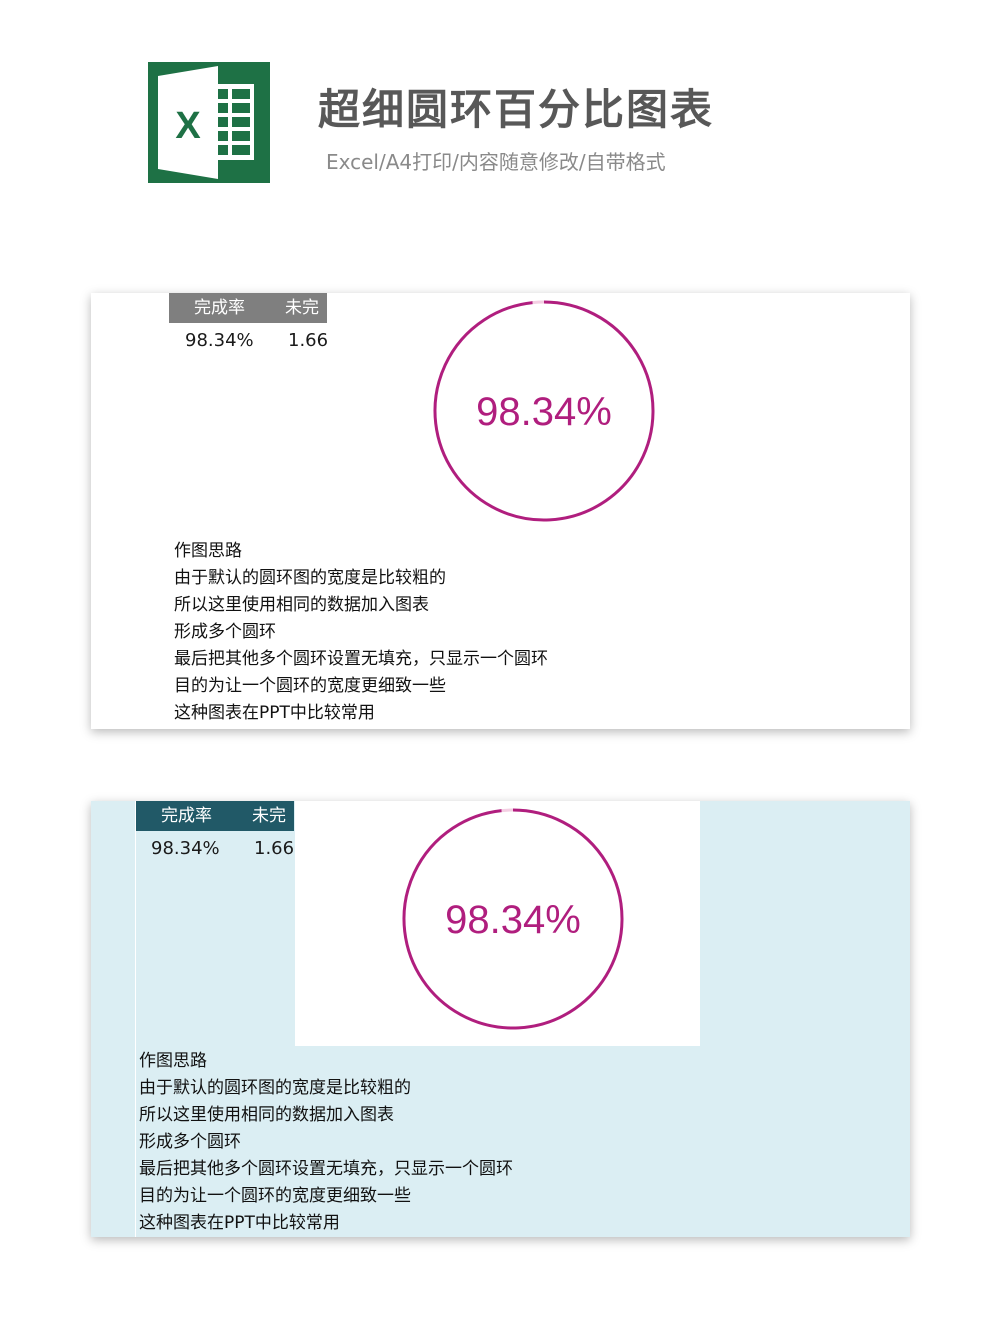 The width and height of the screenshot is (1000, 1331). What do you see at coordinates (188, 126) in the screenshot?
I see `logo-letter: X` at bounding box center [188, 126].